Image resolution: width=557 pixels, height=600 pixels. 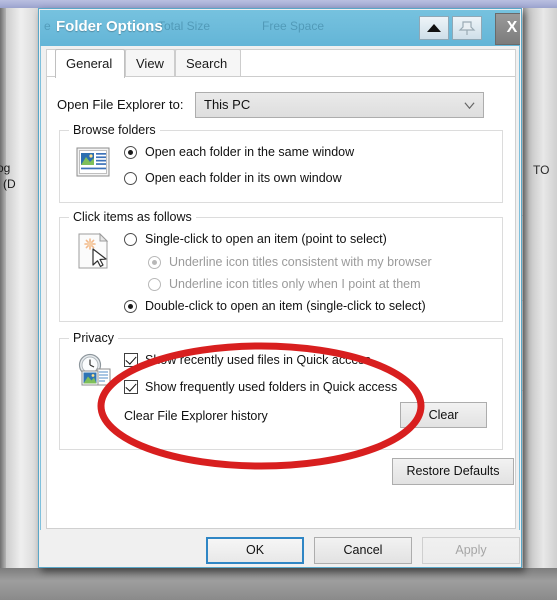 What do you see at coordinates (130, 152) in the screenshot?
I see `radio-same-window` at bounding box center [130, 152].